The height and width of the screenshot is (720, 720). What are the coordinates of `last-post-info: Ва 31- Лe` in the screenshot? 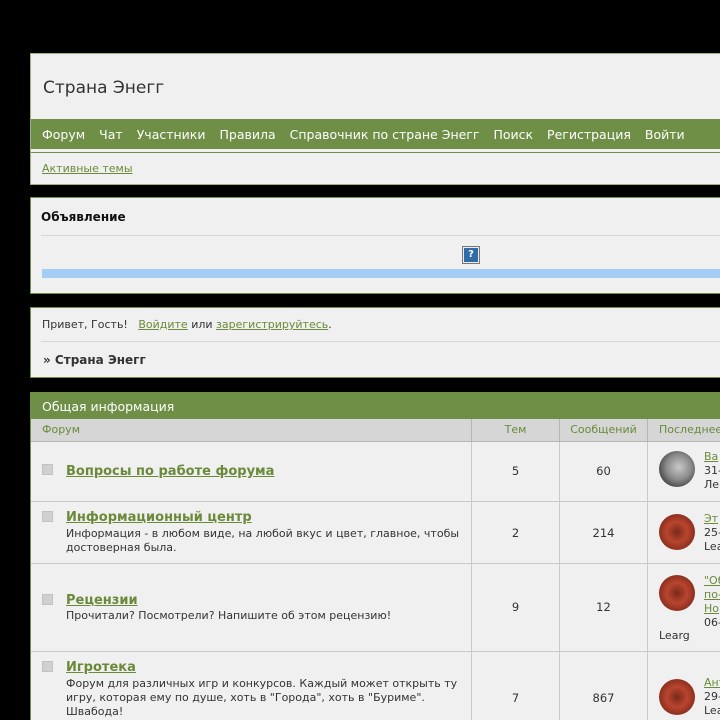 It's located at (712, 471).